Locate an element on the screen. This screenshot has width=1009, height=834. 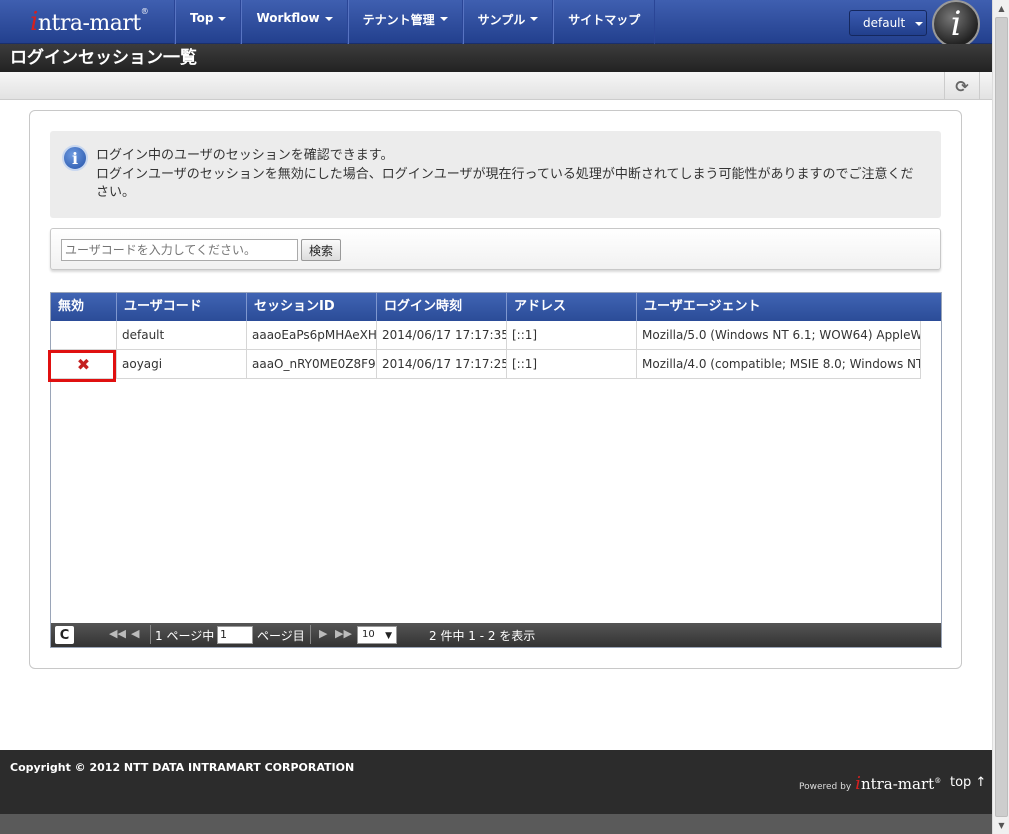
scroll-down-icon: ▼ is located at coordinates (1001, 825).